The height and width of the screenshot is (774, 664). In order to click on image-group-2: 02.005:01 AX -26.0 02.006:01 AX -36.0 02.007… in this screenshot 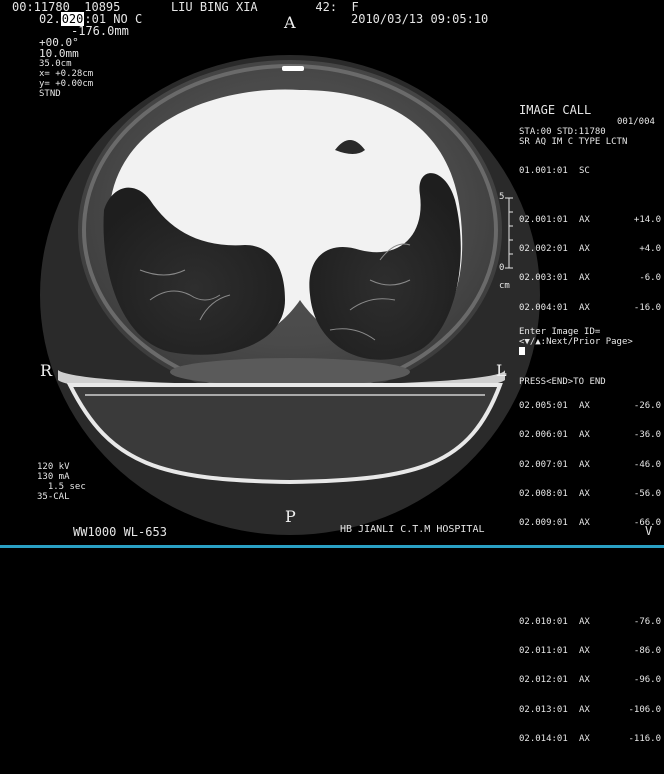, I will do `click(590, 465)`.